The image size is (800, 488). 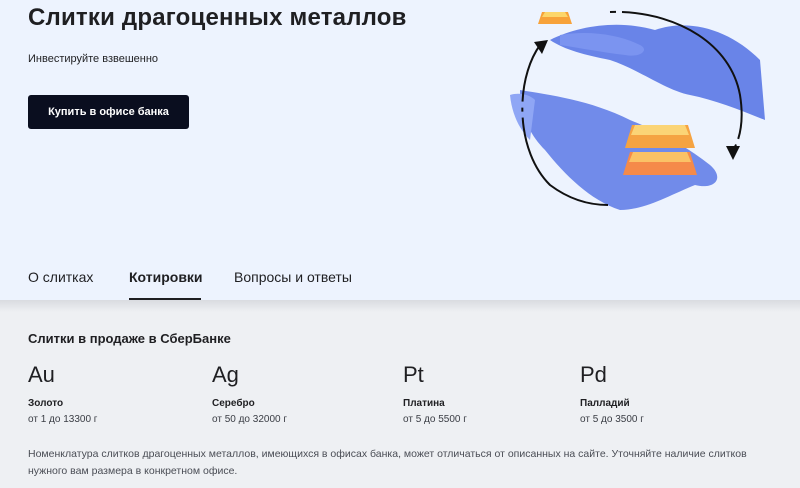 I want to click on metal-name: Золото, so click(x=46, y=403).